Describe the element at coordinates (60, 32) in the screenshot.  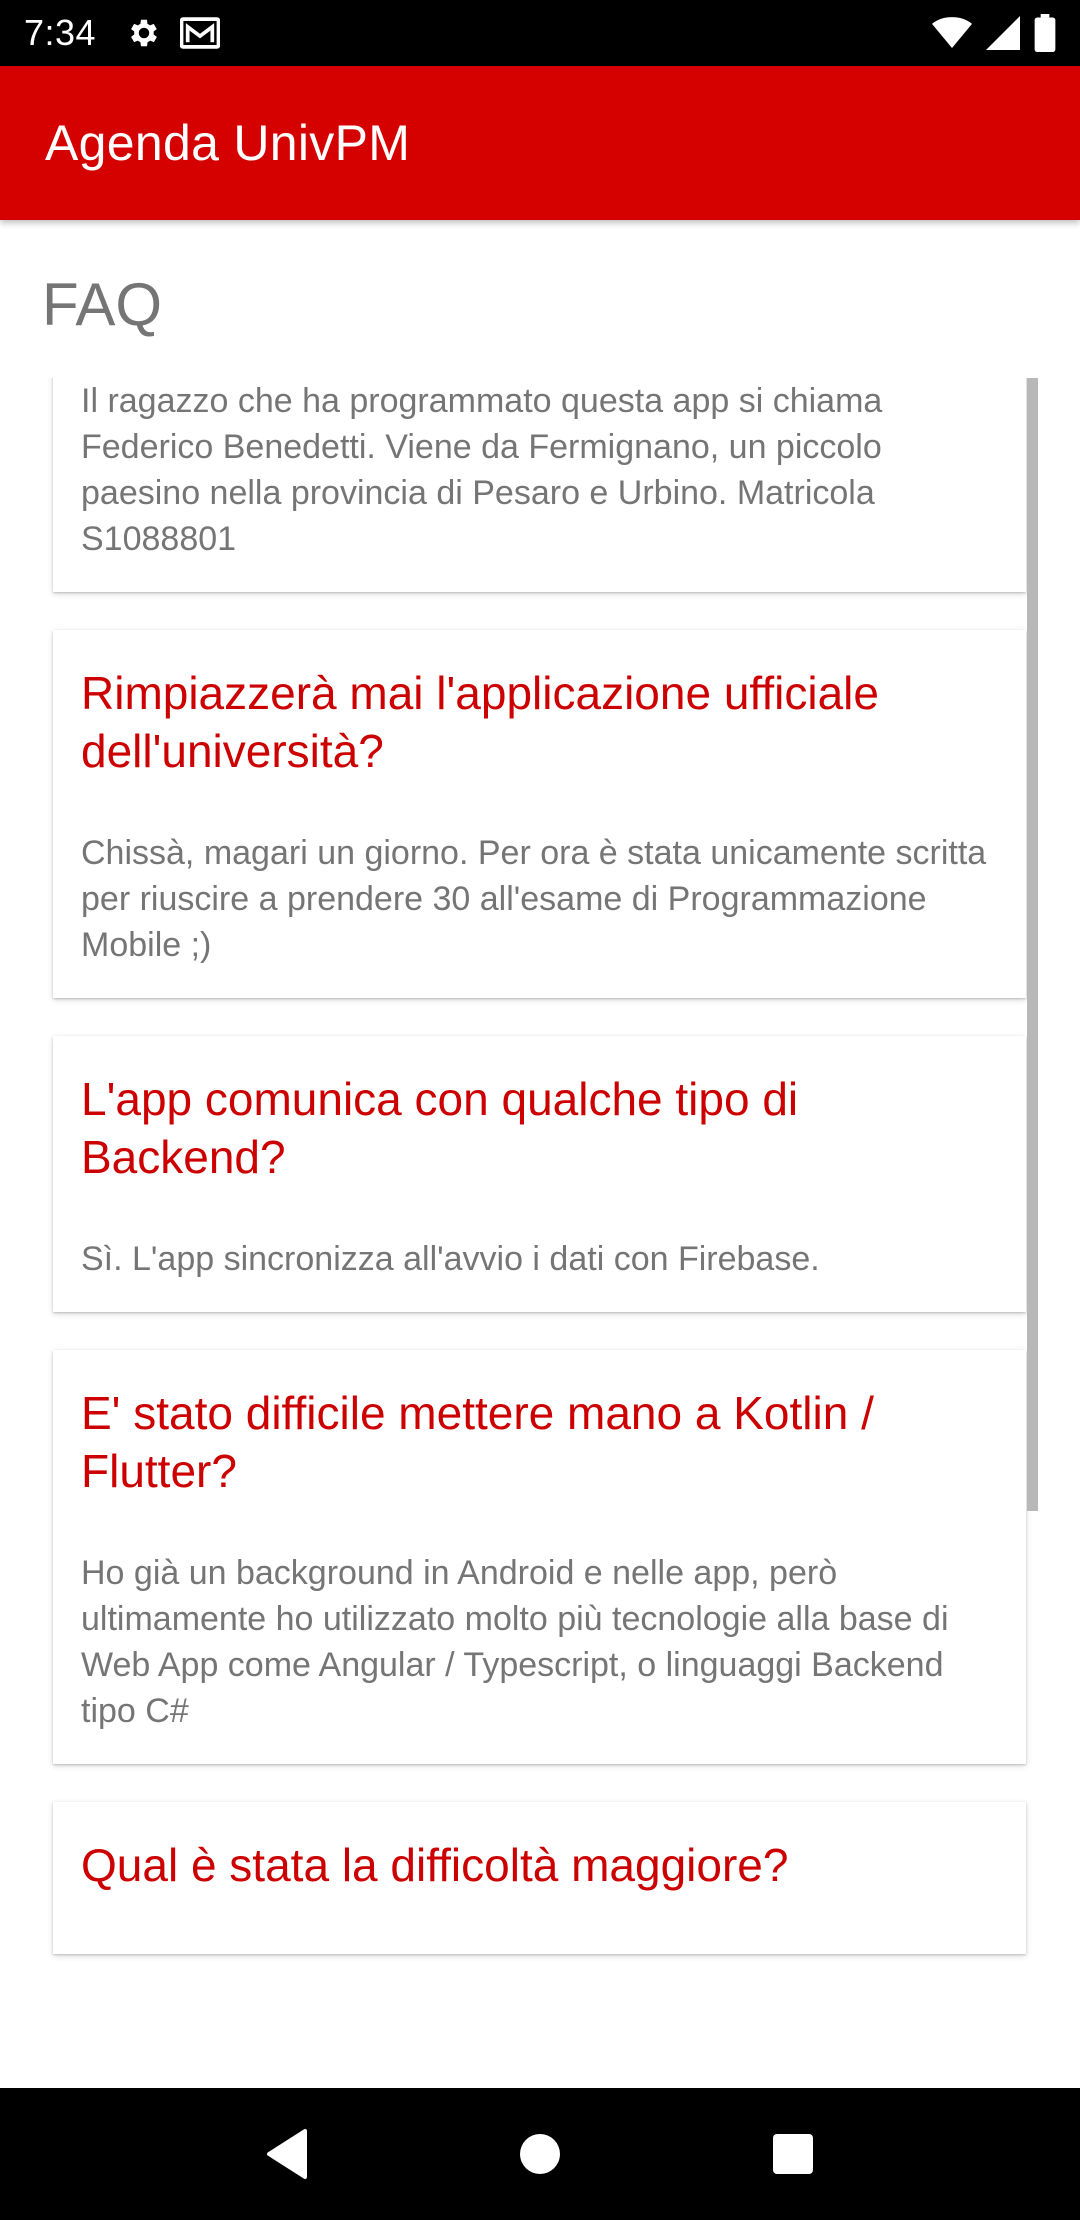
I see `status-time: 7:34` at that location.